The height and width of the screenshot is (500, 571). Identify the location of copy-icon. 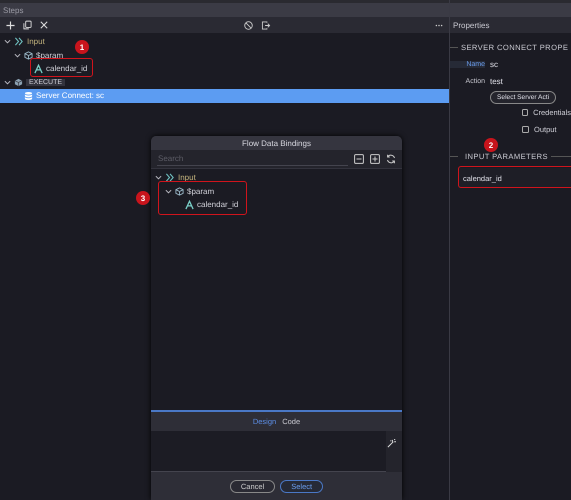
(27, 25).